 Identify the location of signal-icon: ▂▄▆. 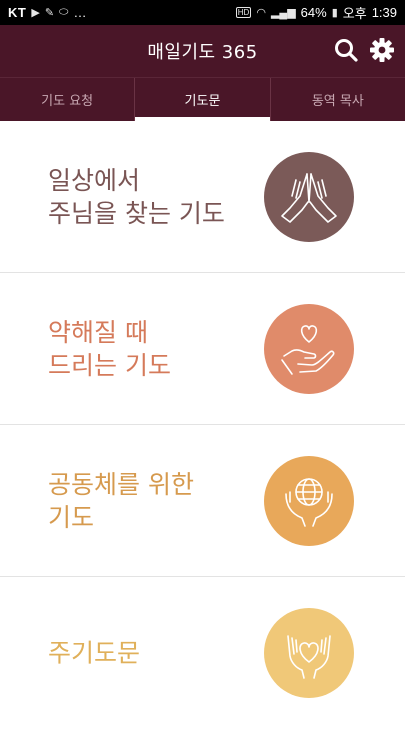
(283, 13).